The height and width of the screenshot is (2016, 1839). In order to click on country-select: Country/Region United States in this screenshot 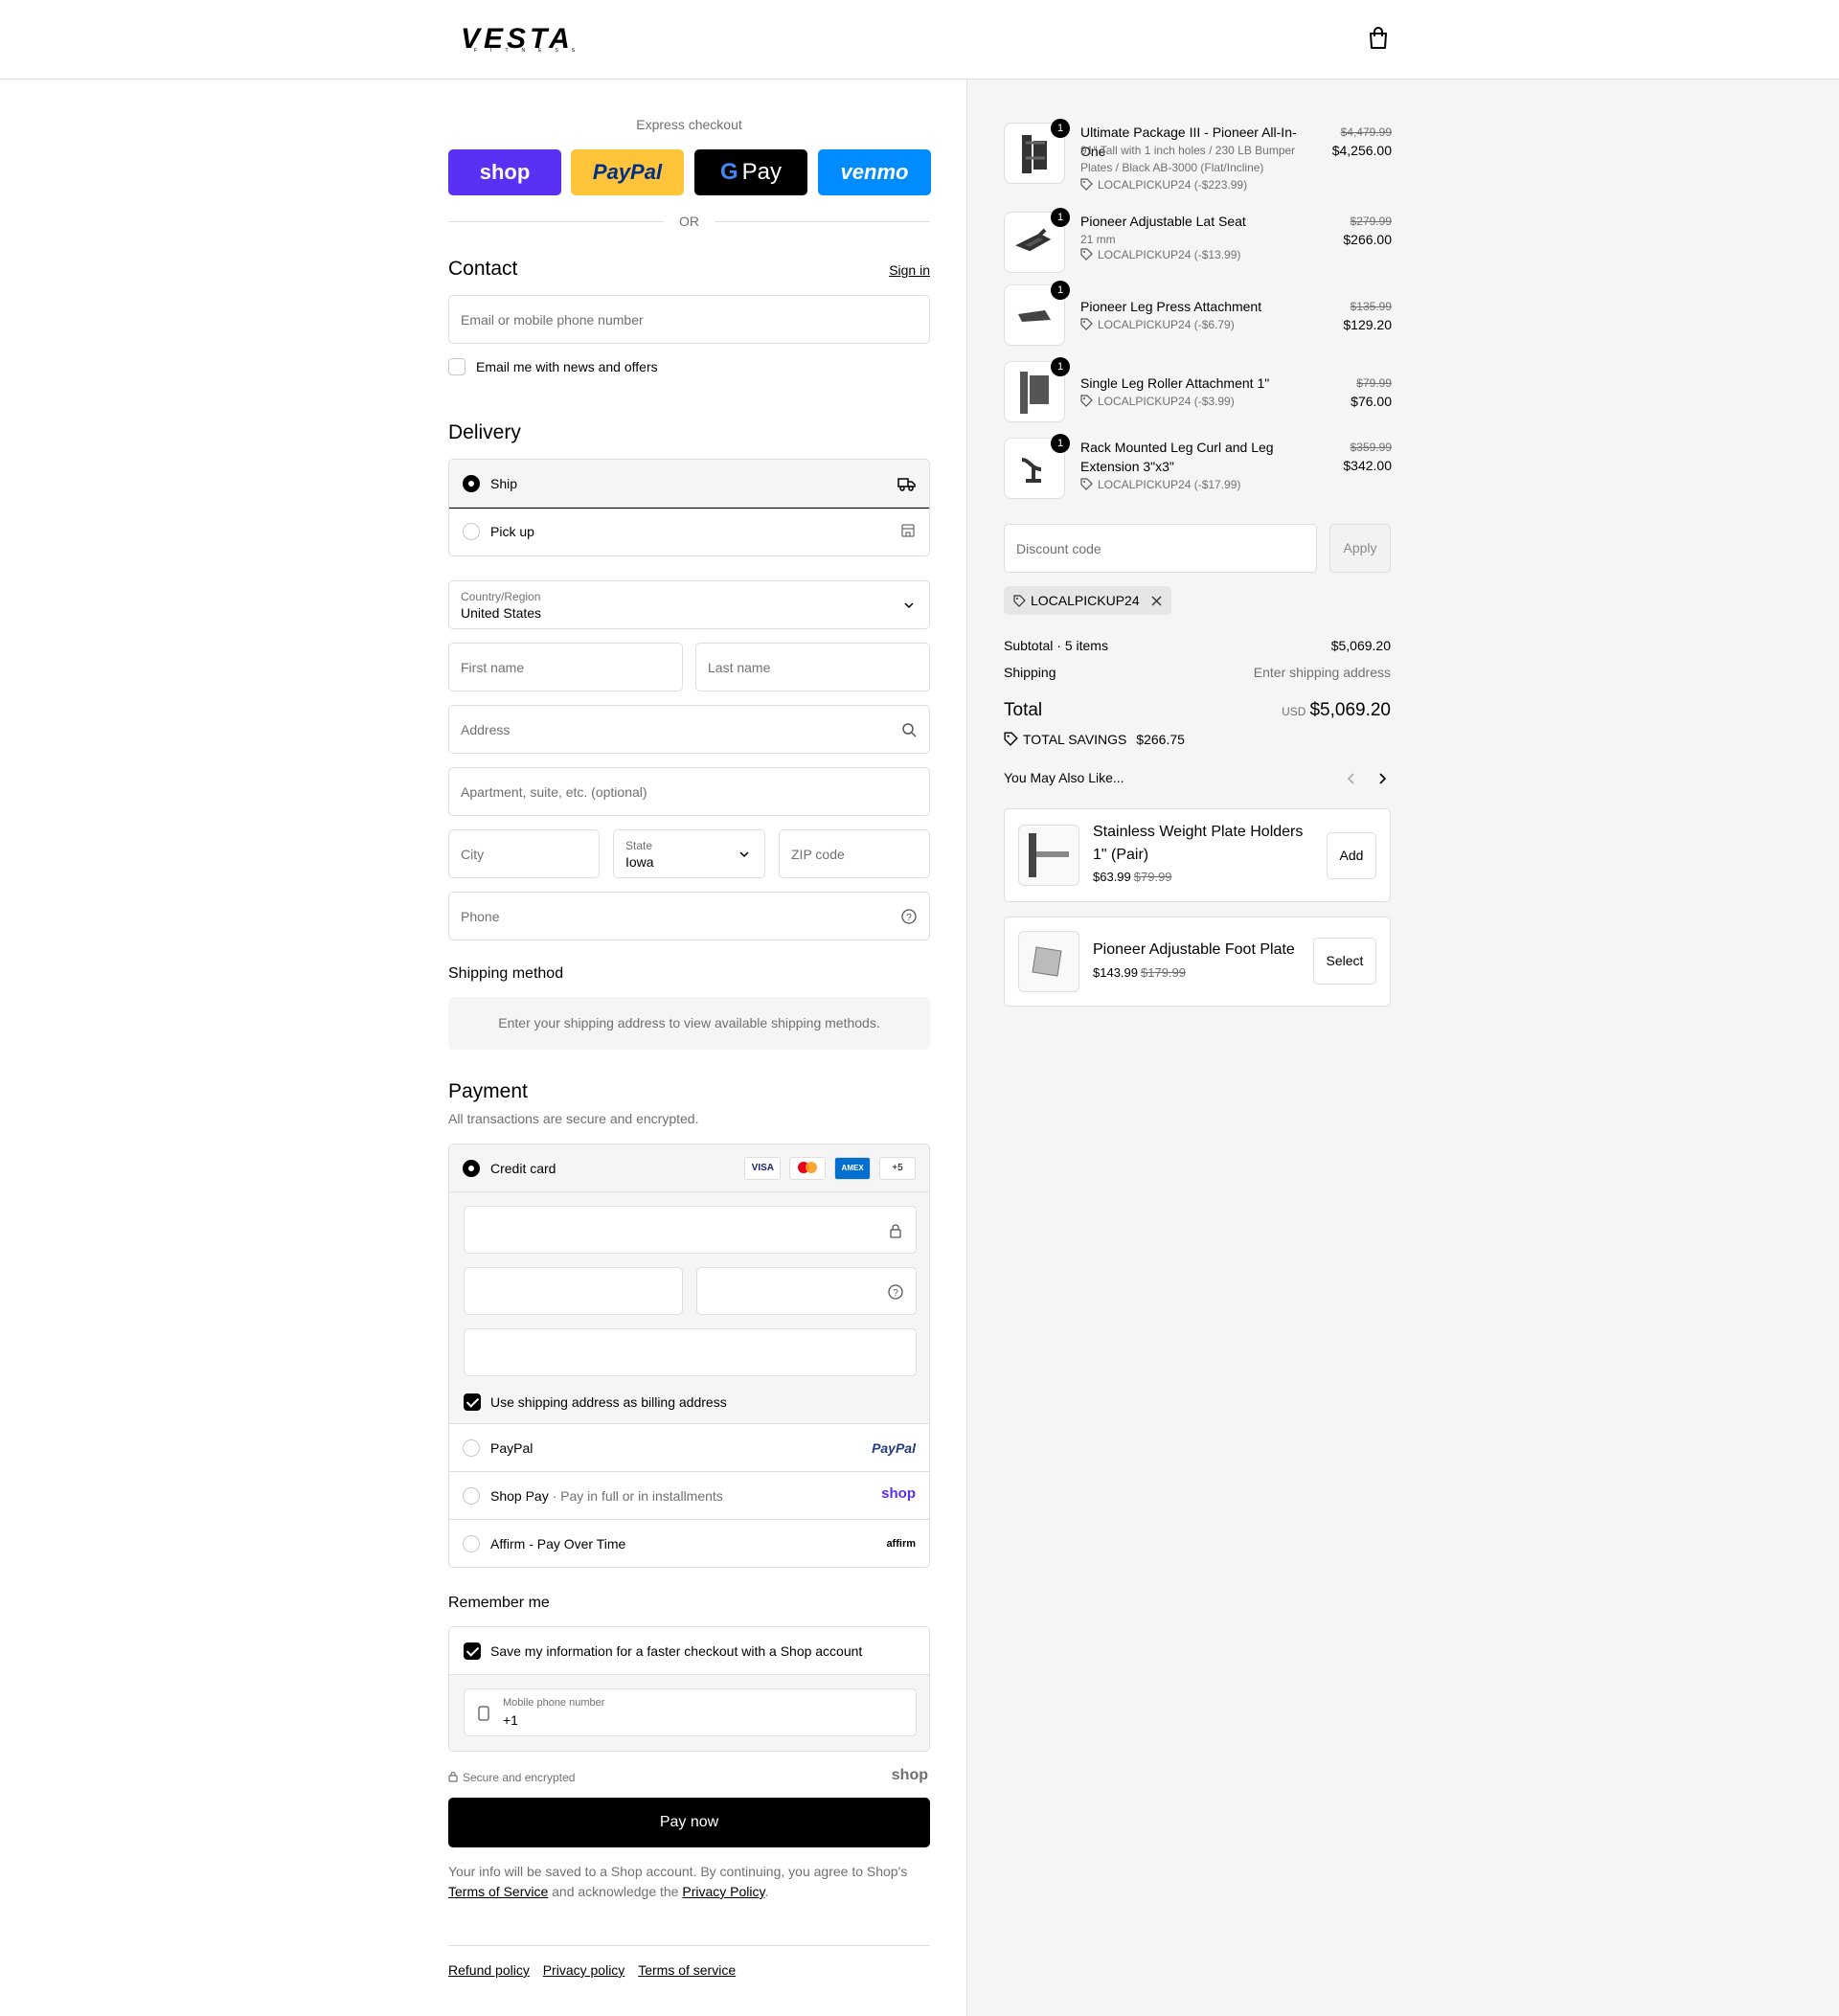, I will do `click(689, 604)`.